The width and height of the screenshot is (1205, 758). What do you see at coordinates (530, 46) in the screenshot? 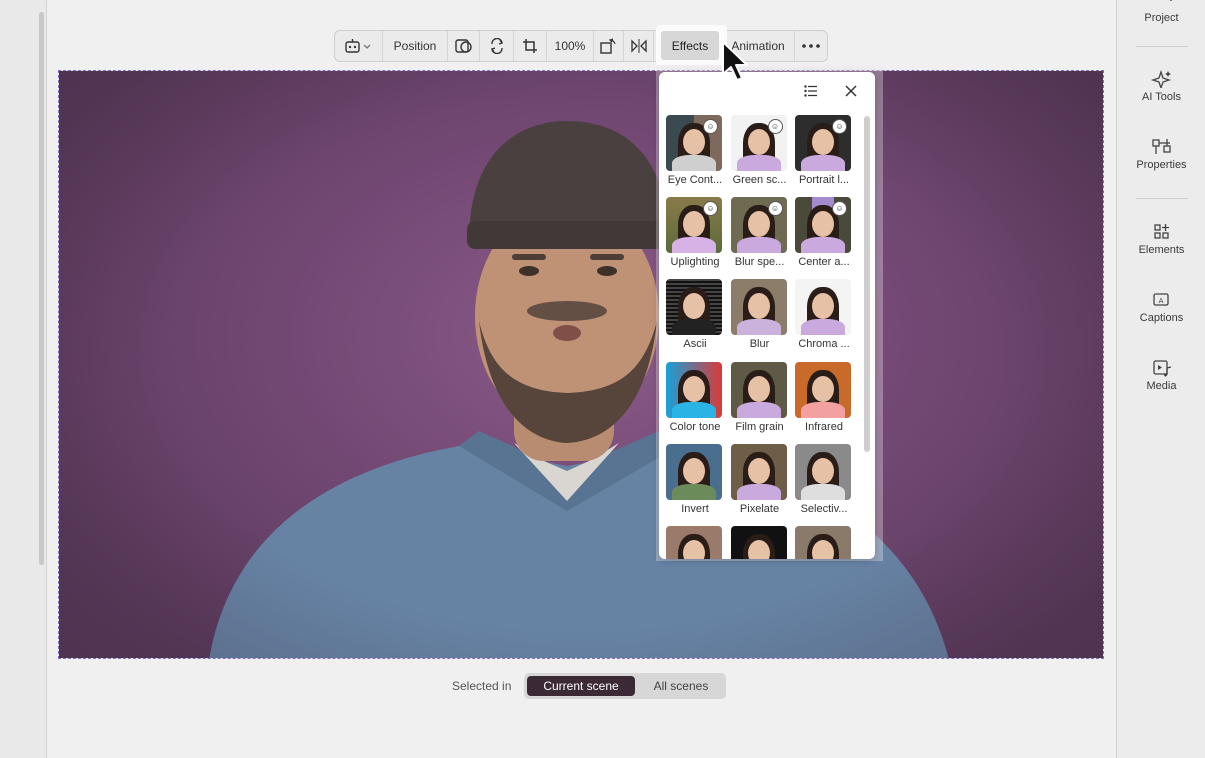
I see `crop-button` at bounding box center [530, 46].